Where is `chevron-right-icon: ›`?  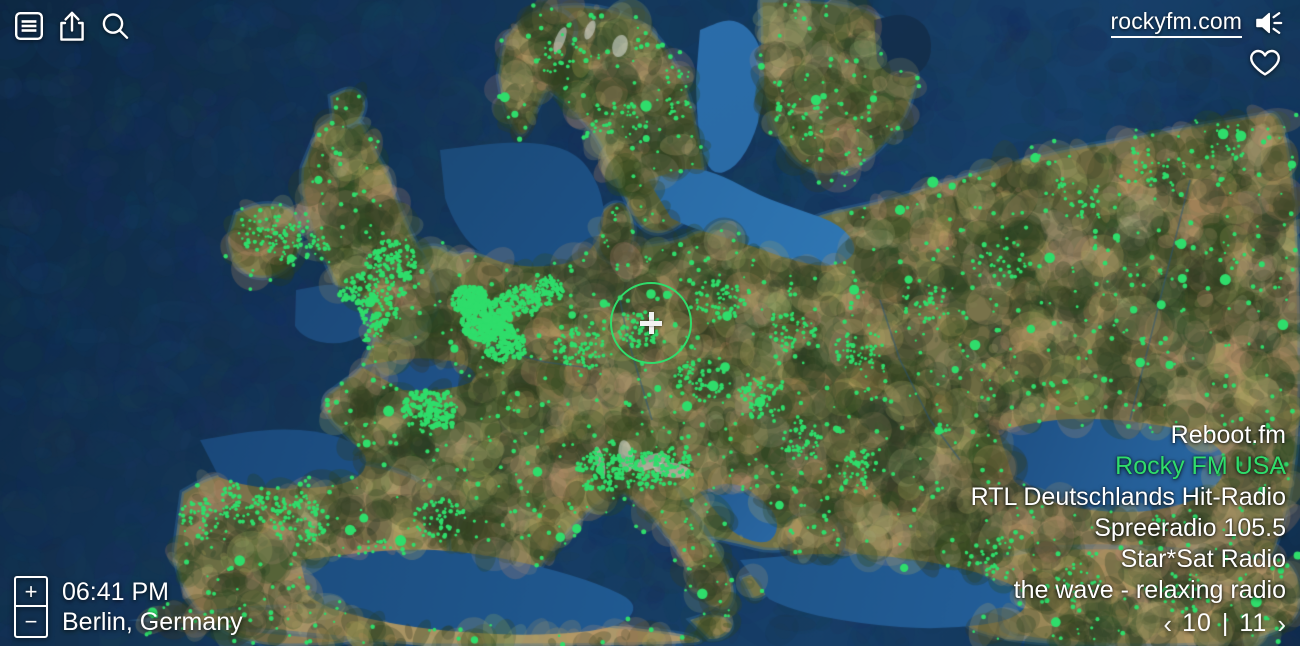
chevron-right-icon: › is located at coordinates (1281, 624).